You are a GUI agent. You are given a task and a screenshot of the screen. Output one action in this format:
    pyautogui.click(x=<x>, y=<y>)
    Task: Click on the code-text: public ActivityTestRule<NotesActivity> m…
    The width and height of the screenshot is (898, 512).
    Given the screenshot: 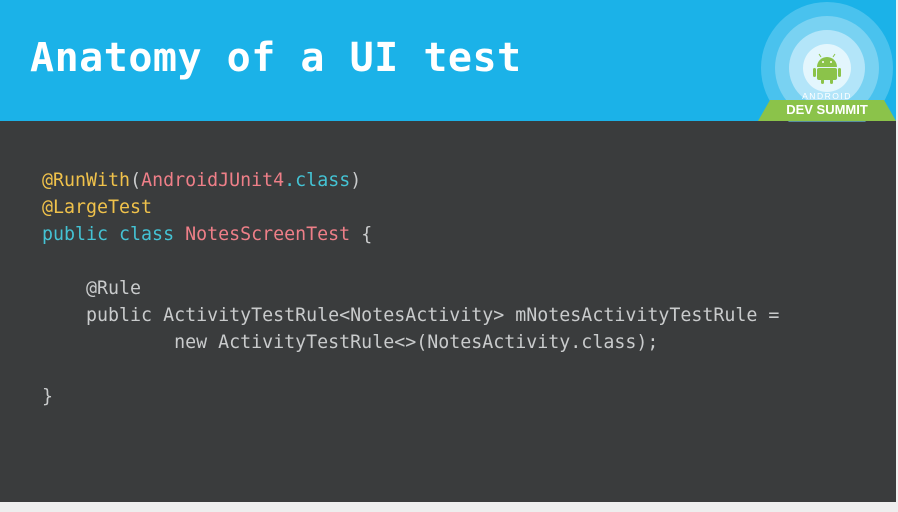 What is the action you would take?
    pyautogui.click(x=433, y=315)
    